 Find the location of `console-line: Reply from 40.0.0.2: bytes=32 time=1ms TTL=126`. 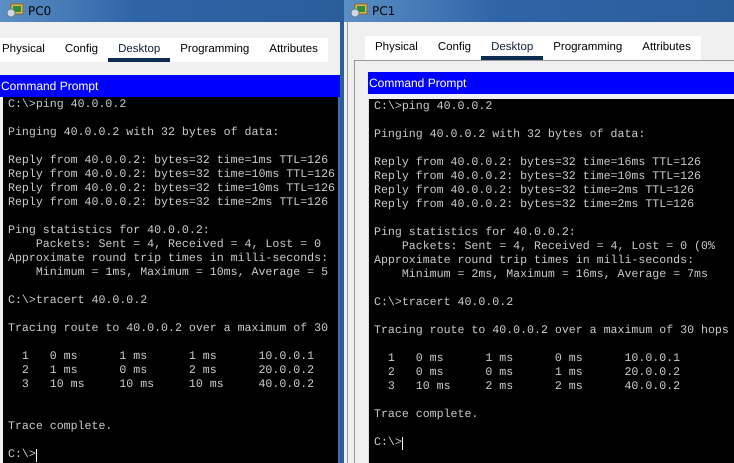

console-line: Reply from 40.0.0.2: bytes=32 time=1ms TTL=126 is located at coordinates (169, 161).